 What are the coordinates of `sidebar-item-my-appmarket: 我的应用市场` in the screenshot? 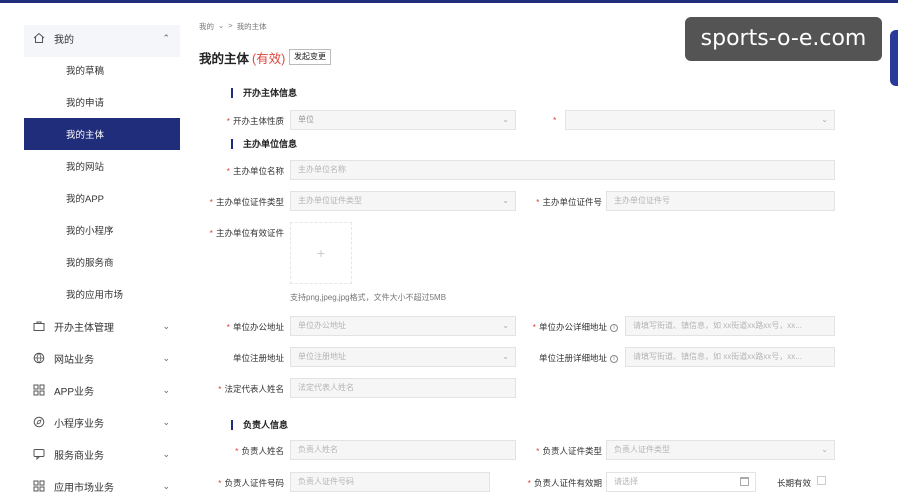 It's located at (102, 294).